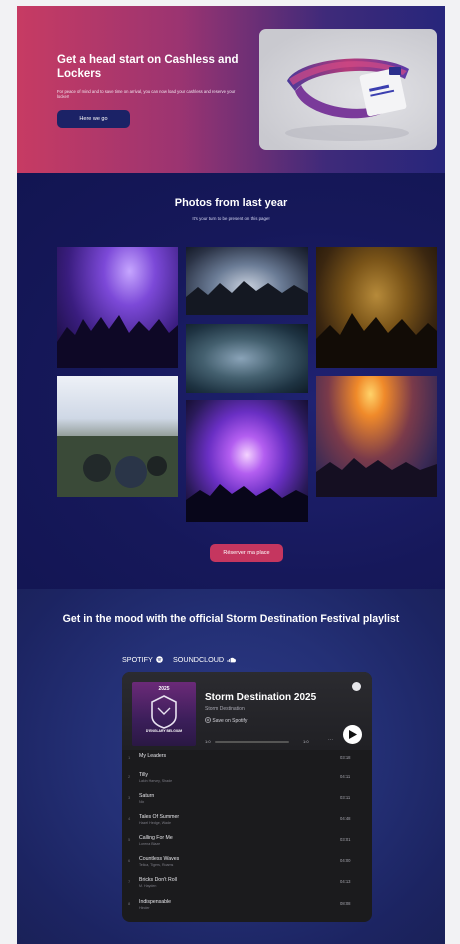  Describe the element at coordinates (148, 886) in the screenshot. I see `track-artist: M. Hayden` at that location.